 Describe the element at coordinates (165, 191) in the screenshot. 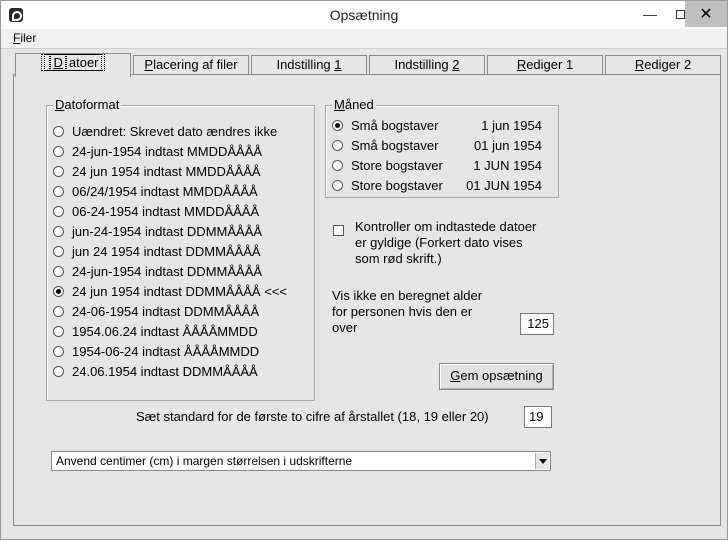

I see `datoformat-option-label: 06/24/1954 indtast MMDDÅÅÅÅ` at that location.